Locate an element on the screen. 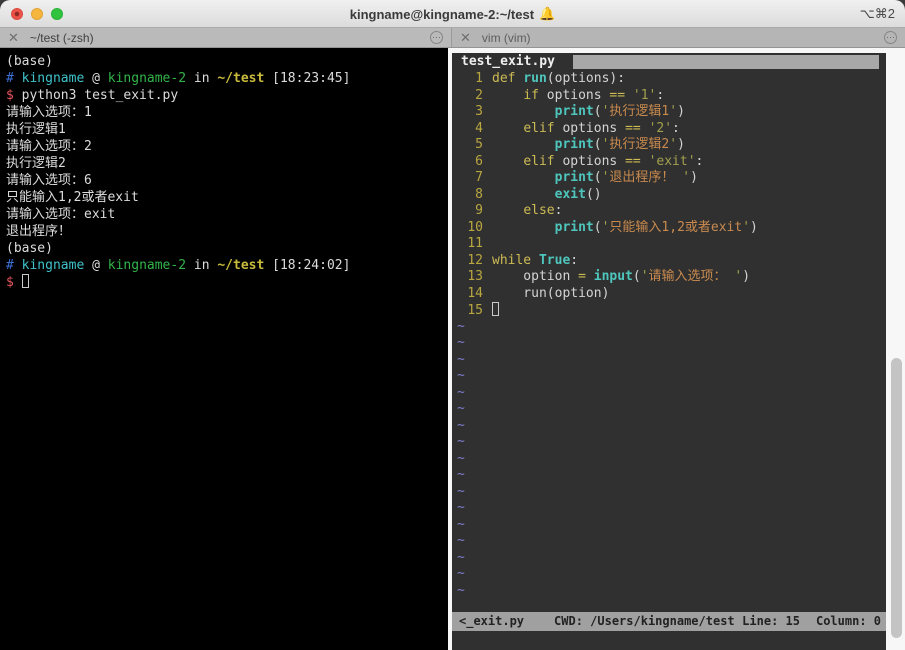 Image resolution: width=905 pixels, height=650 pixels. tab-bar: ✕ ~/test (-zsh) ⋯ ✕ vim (vim) ⋯ is located at coordinates (452, 38).